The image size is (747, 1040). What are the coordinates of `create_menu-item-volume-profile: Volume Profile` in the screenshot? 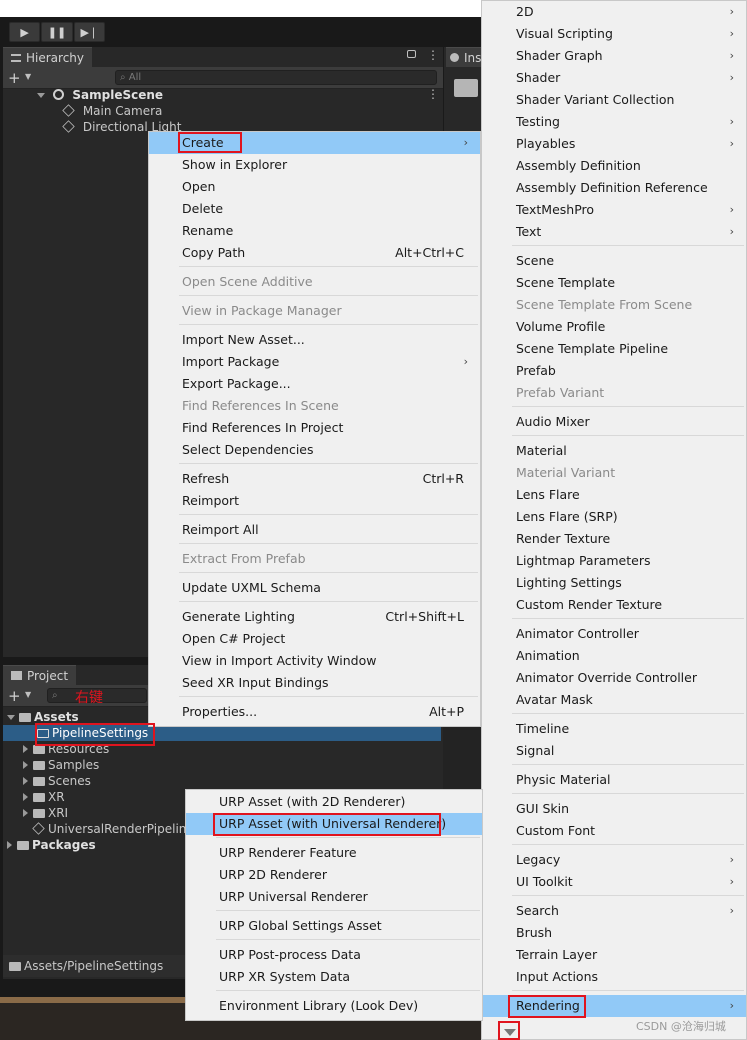 It's located at (614, 327).